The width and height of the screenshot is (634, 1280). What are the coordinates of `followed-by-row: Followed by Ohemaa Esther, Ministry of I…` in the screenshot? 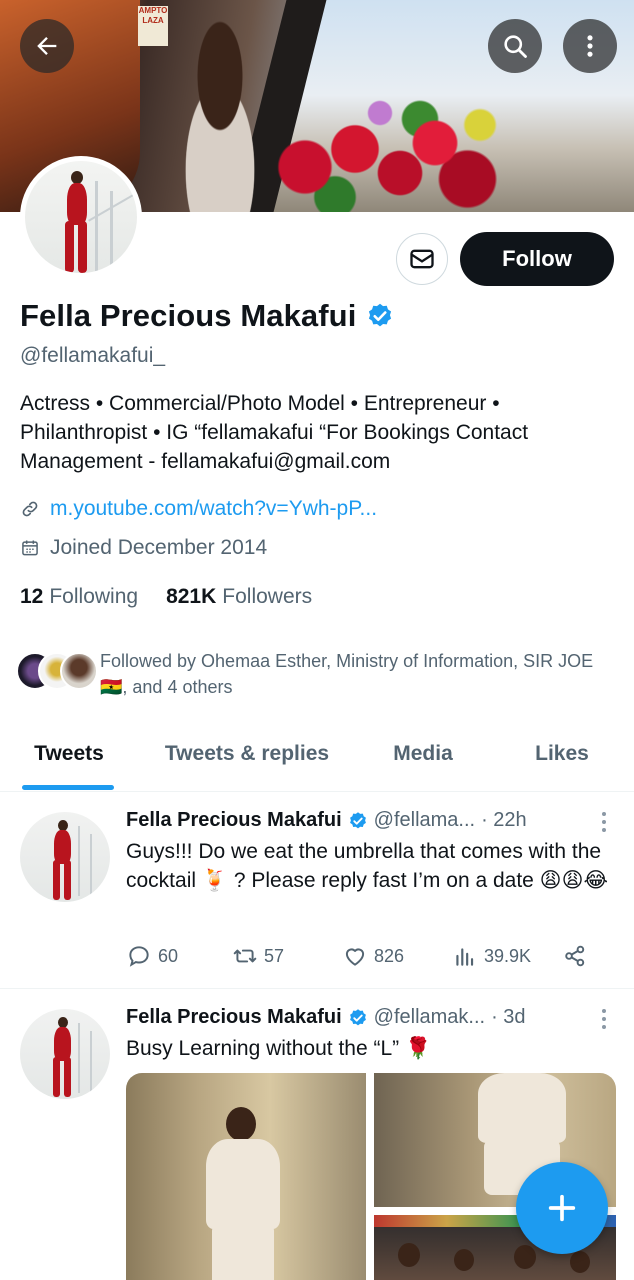 It's located at (318, 674).